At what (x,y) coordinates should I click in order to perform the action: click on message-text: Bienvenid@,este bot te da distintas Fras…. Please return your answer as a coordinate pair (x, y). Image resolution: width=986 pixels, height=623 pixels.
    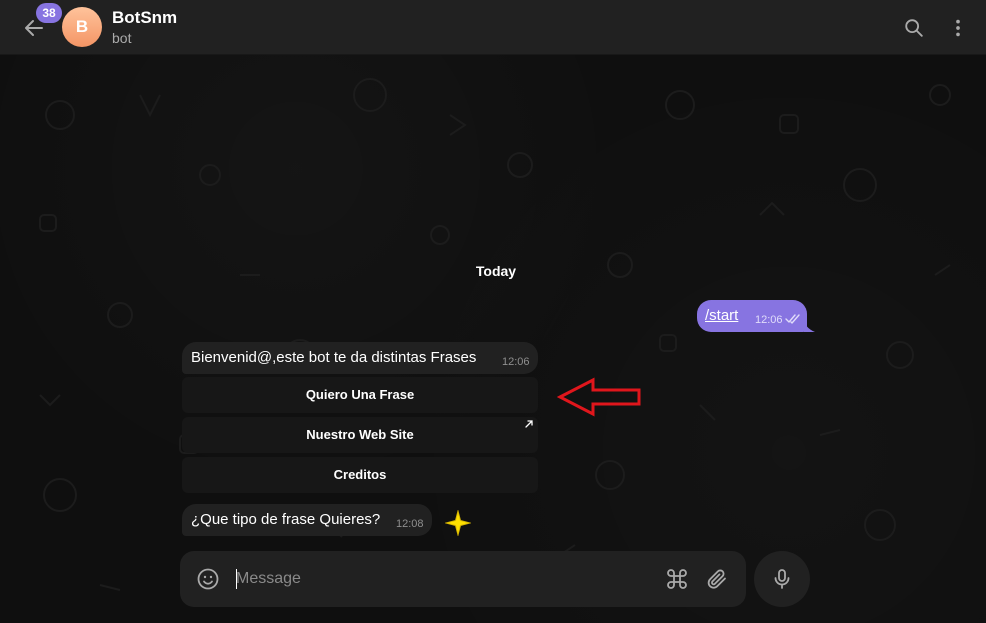
    Looking at the image, I should click on (334, 357).